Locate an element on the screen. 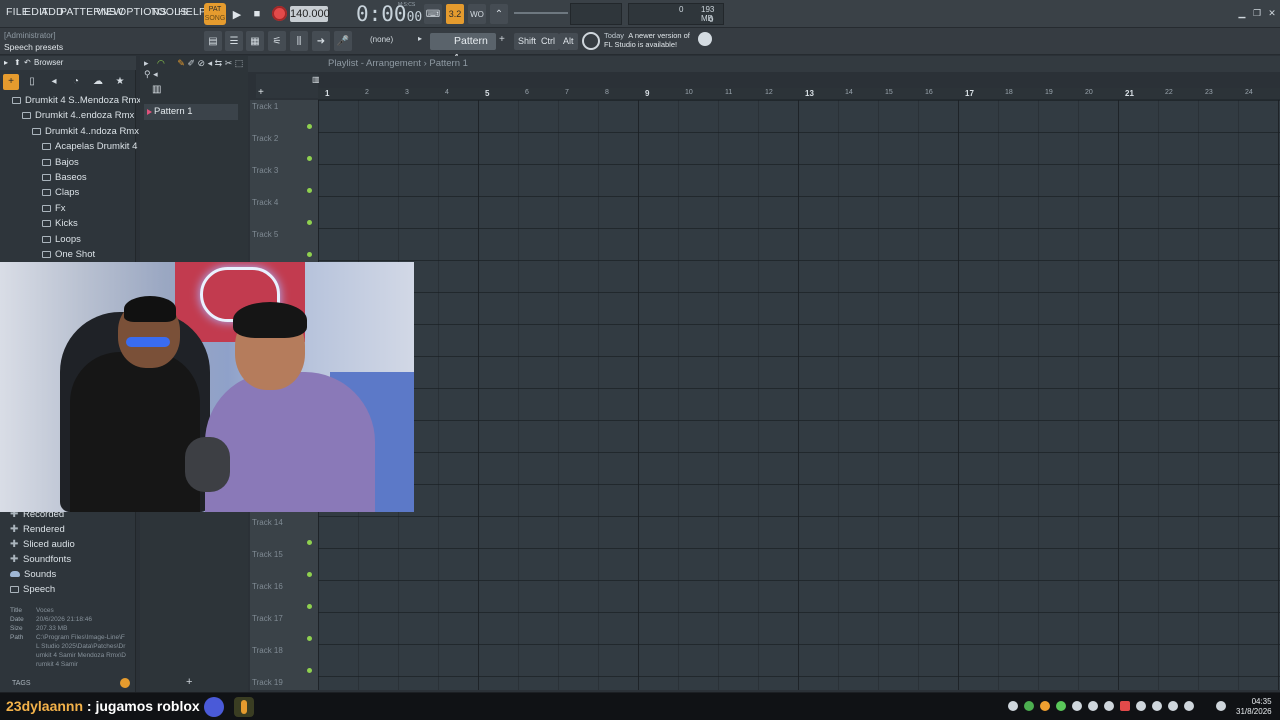 The height and width of the screenshot is (720, 1280). pat-song-toggle: PAT SONG is located at coordinates (215, 14).